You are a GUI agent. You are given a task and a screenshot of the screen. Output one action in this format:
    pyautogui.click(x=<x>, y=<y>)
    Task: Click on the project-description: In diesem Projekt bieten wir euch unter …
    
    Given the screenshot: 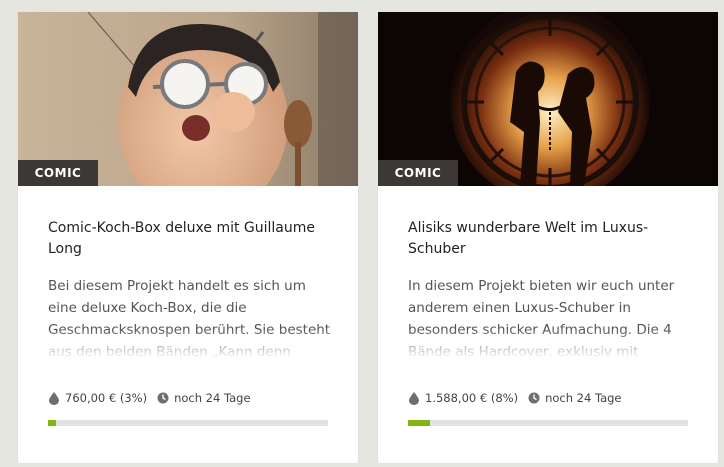 What is the action you would take?
    pyautogui.click(x=553, y=317)
    